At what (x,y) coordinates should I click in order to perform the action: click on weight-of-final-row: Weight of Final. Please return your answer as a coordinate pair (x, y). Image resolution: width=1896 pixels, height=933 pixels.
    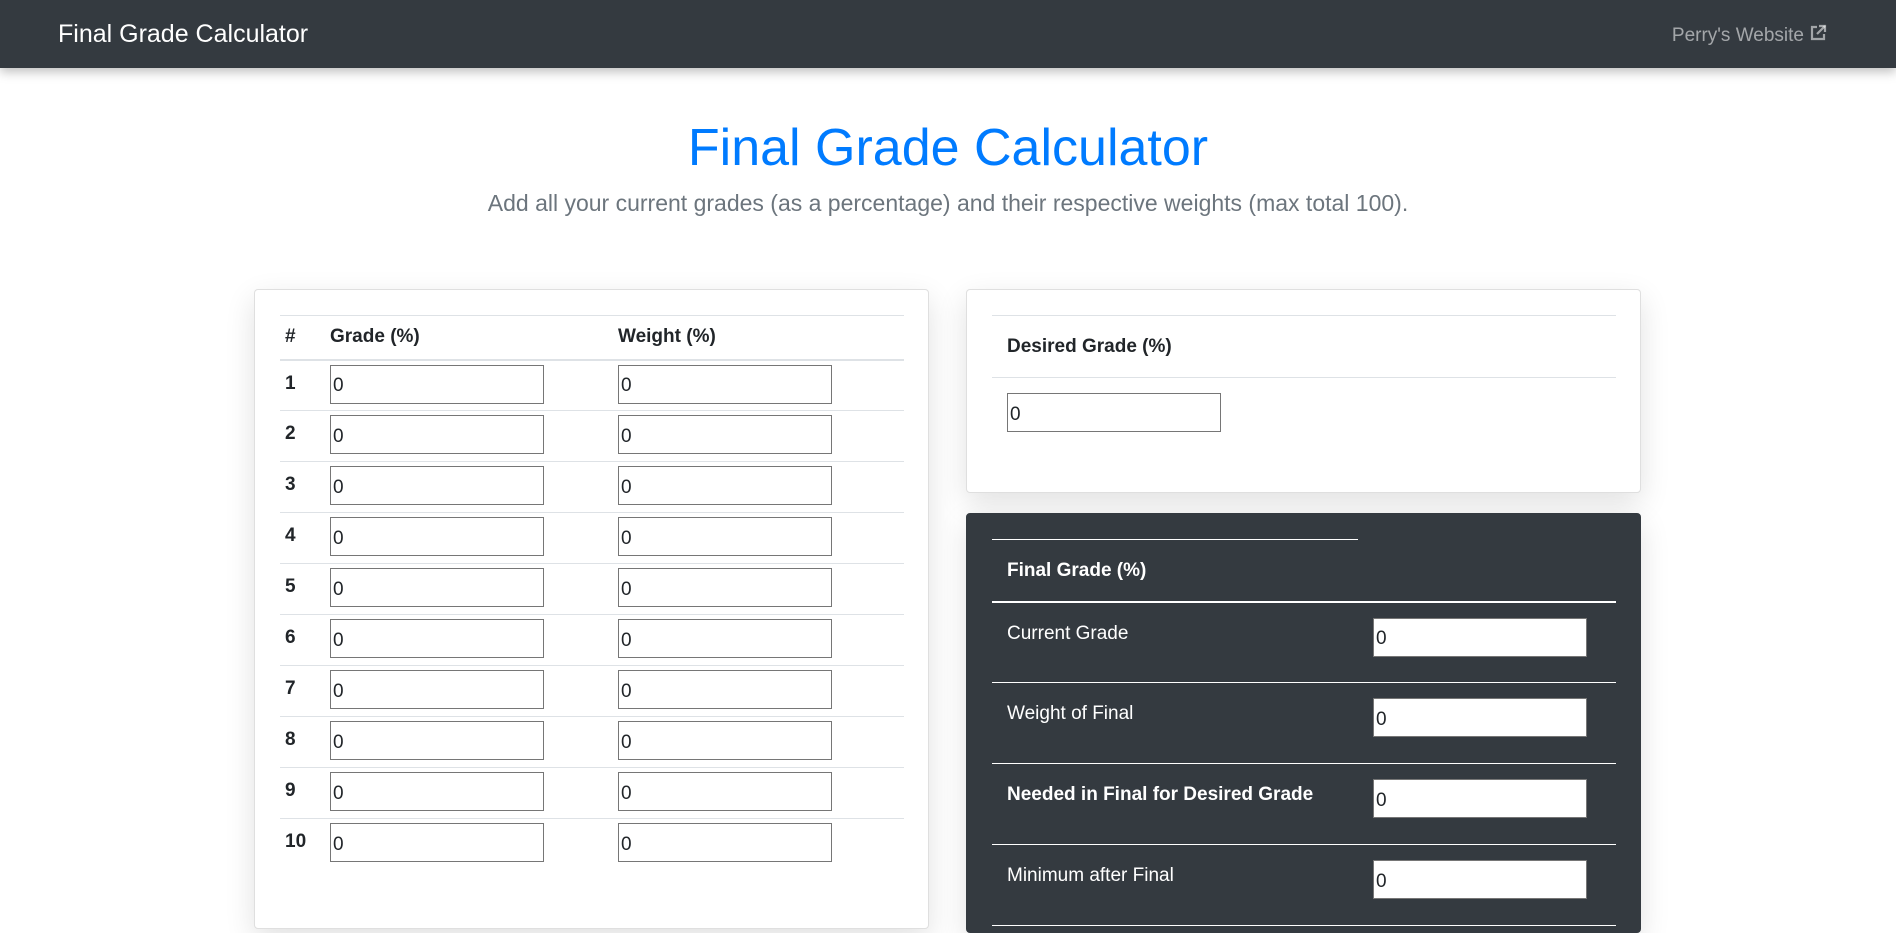
    Looking at the image, I should click on (1304, 723).